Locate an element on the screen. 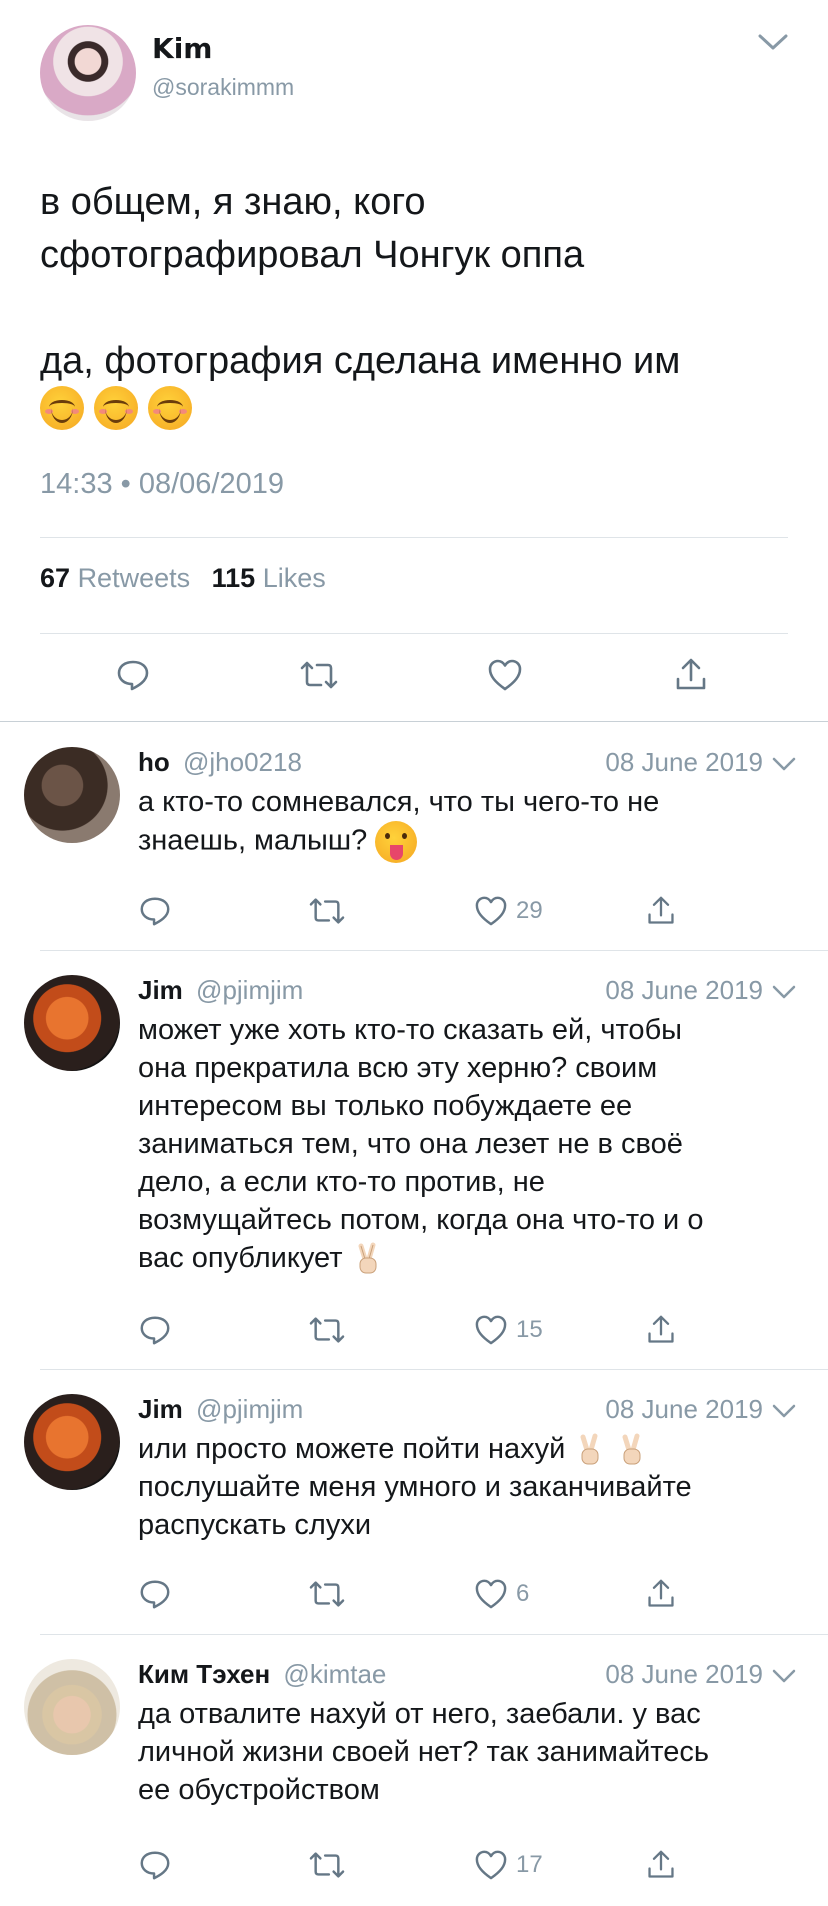 This screenshot has height=1906, width=828. retweets-count: 67 is located at coordinates (55, 578).